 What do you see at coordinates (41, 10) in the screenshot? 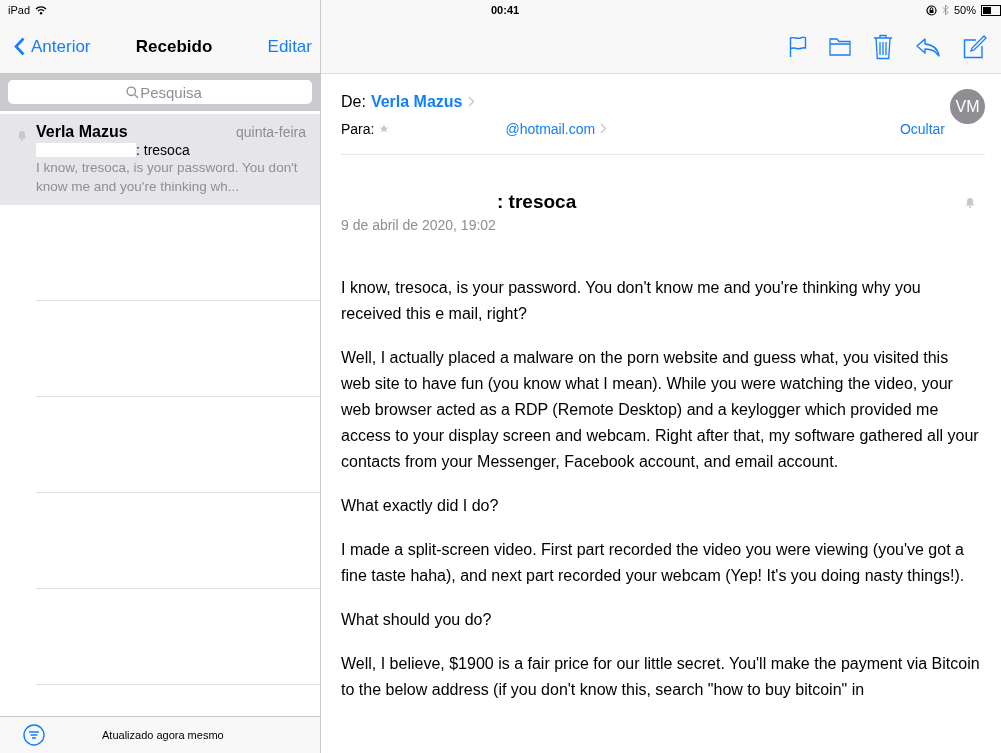
I see `wifi-icon` at bounding box center [41, 10].